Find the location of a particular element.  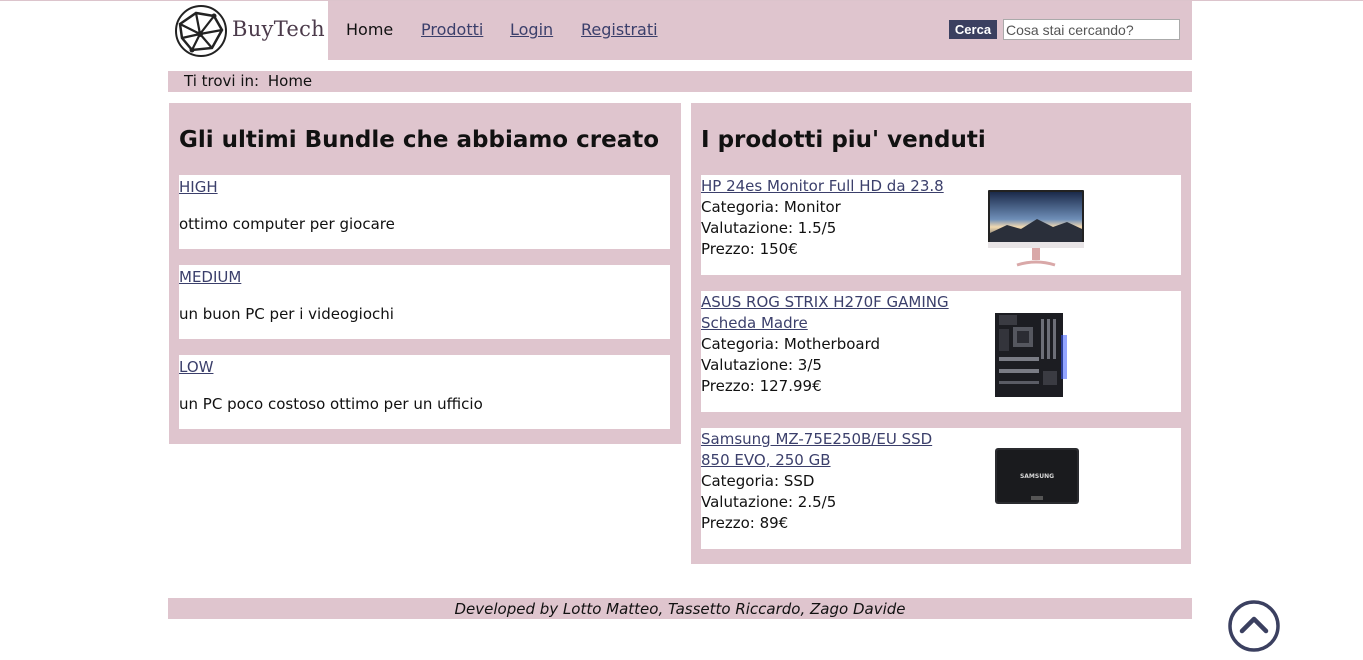

bundle-description: un buon PC per i videogiochi is located at coordinates (286, 314).